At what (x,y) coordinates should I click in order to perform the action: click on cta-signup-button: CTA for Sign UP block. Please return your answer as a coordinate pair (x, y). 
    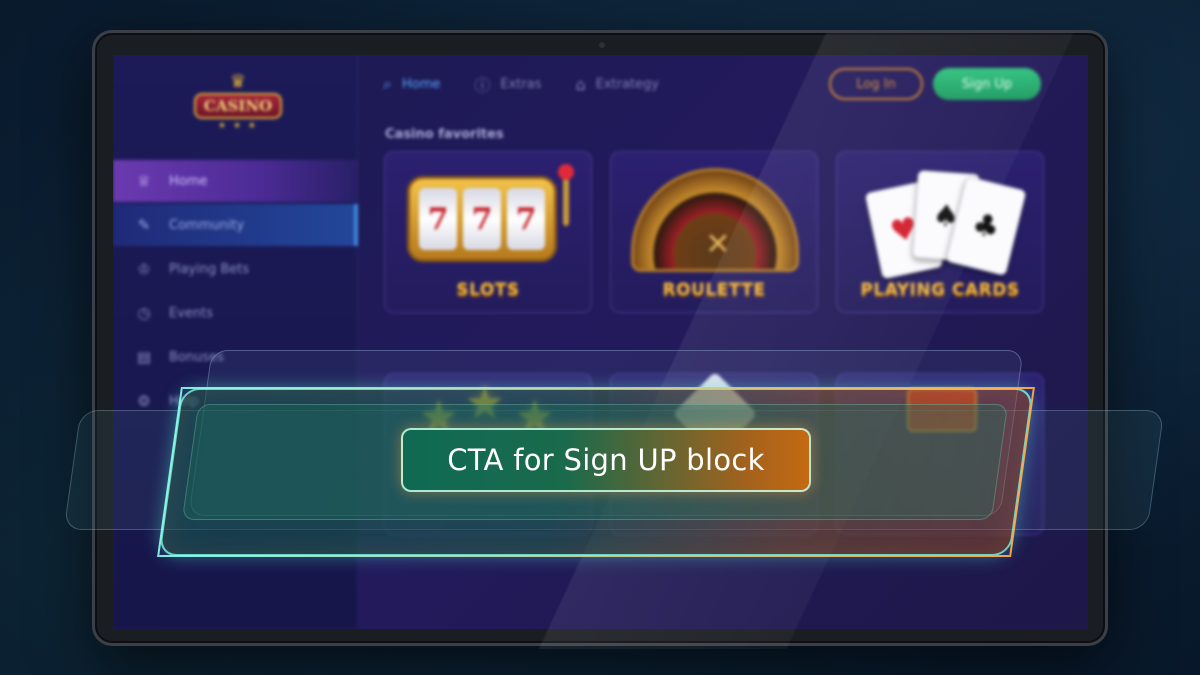
    Looking at the image, I should click on (606, 460).